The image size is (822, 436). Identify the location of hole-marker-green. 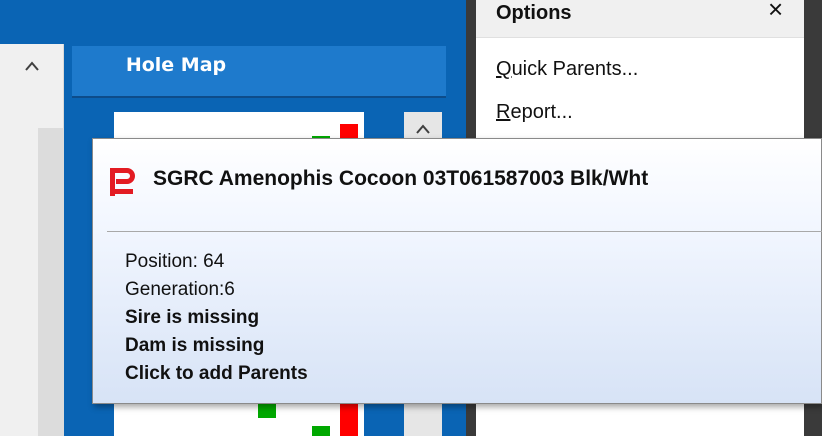
(321, 431).